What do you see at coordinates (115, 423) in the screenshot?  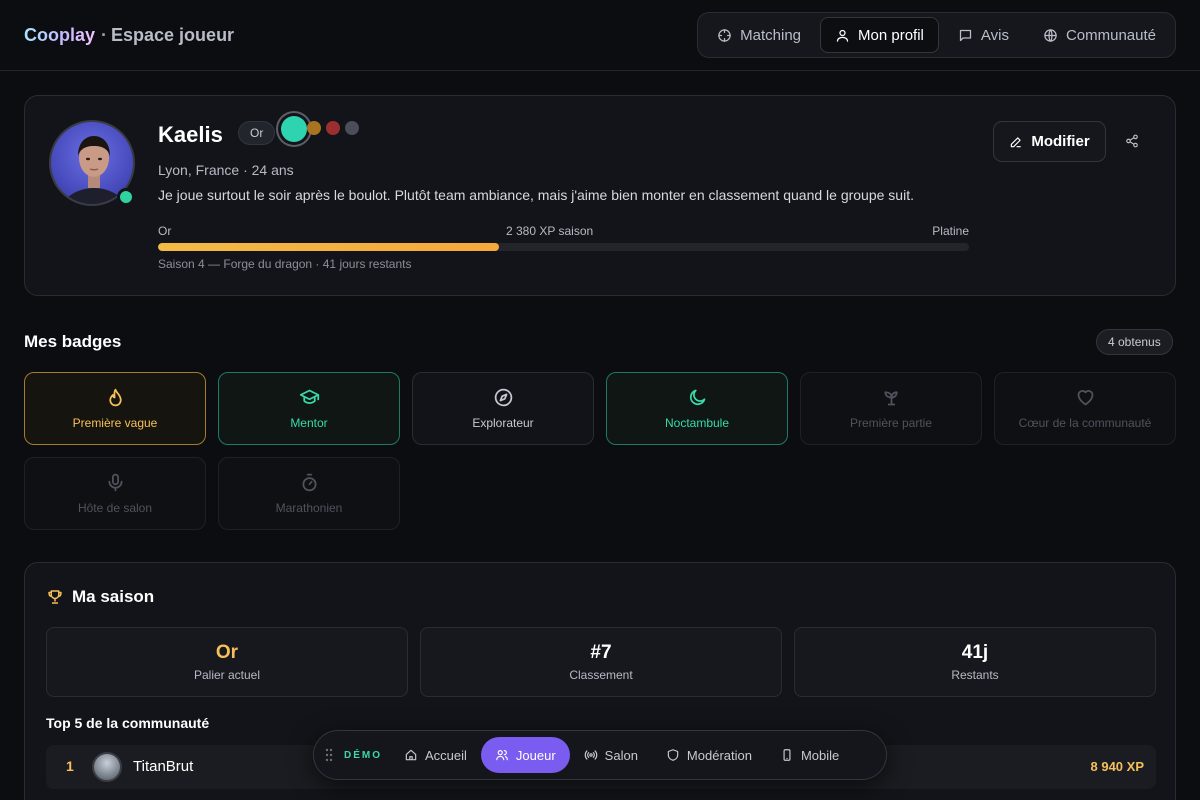 I see `badge-label: Première vague` at bounding box center [115, 423].